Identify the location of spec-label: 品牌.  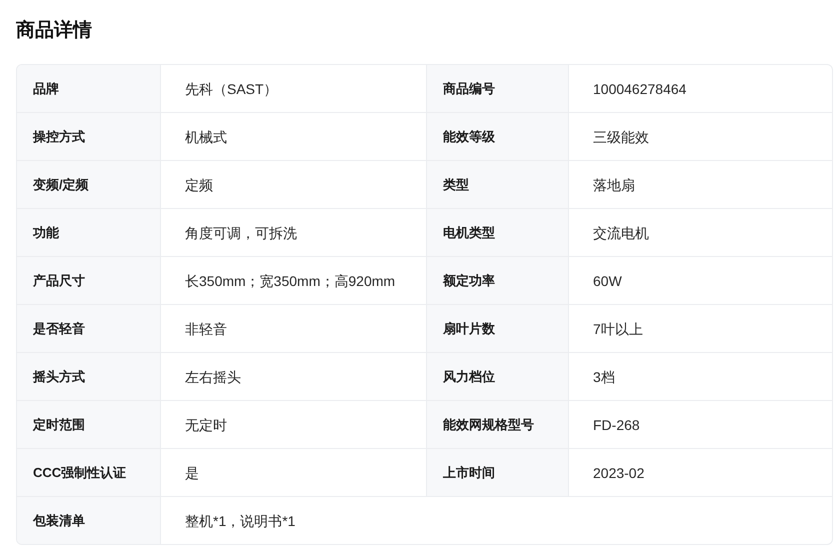
(89, 89).